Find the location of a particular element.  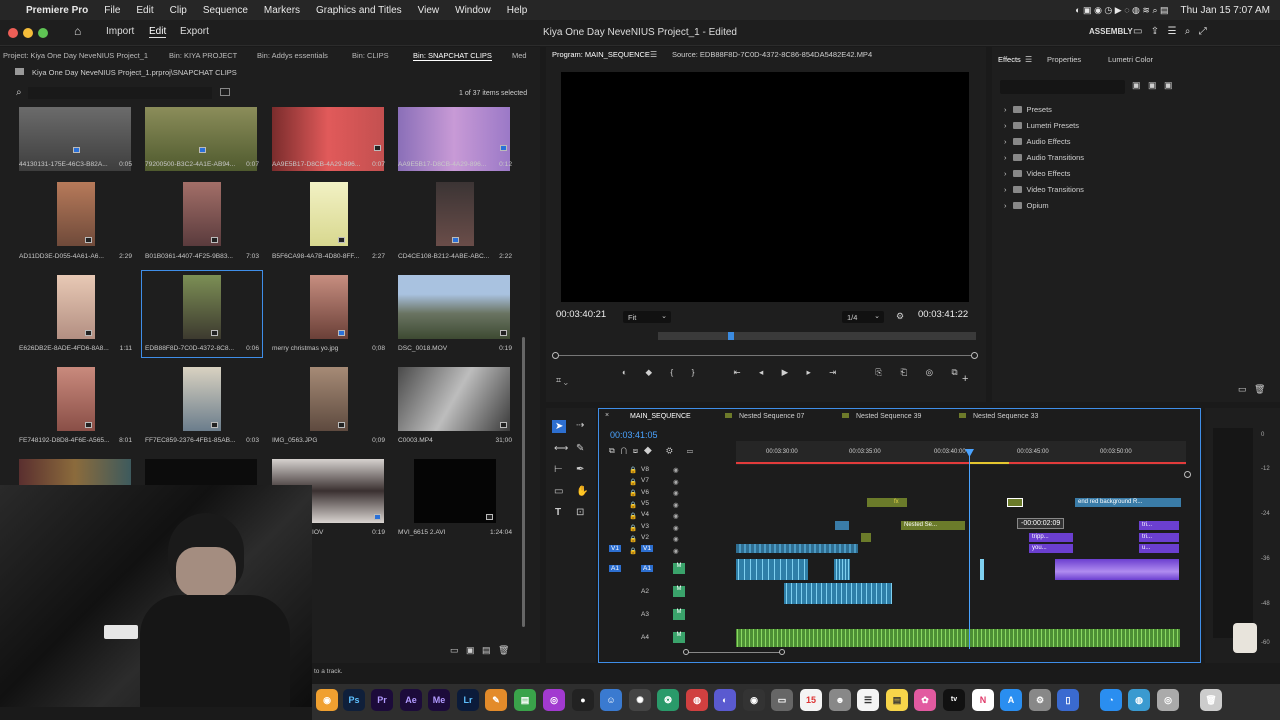

audio-clip-purple is located at coordinates (1117, 569).